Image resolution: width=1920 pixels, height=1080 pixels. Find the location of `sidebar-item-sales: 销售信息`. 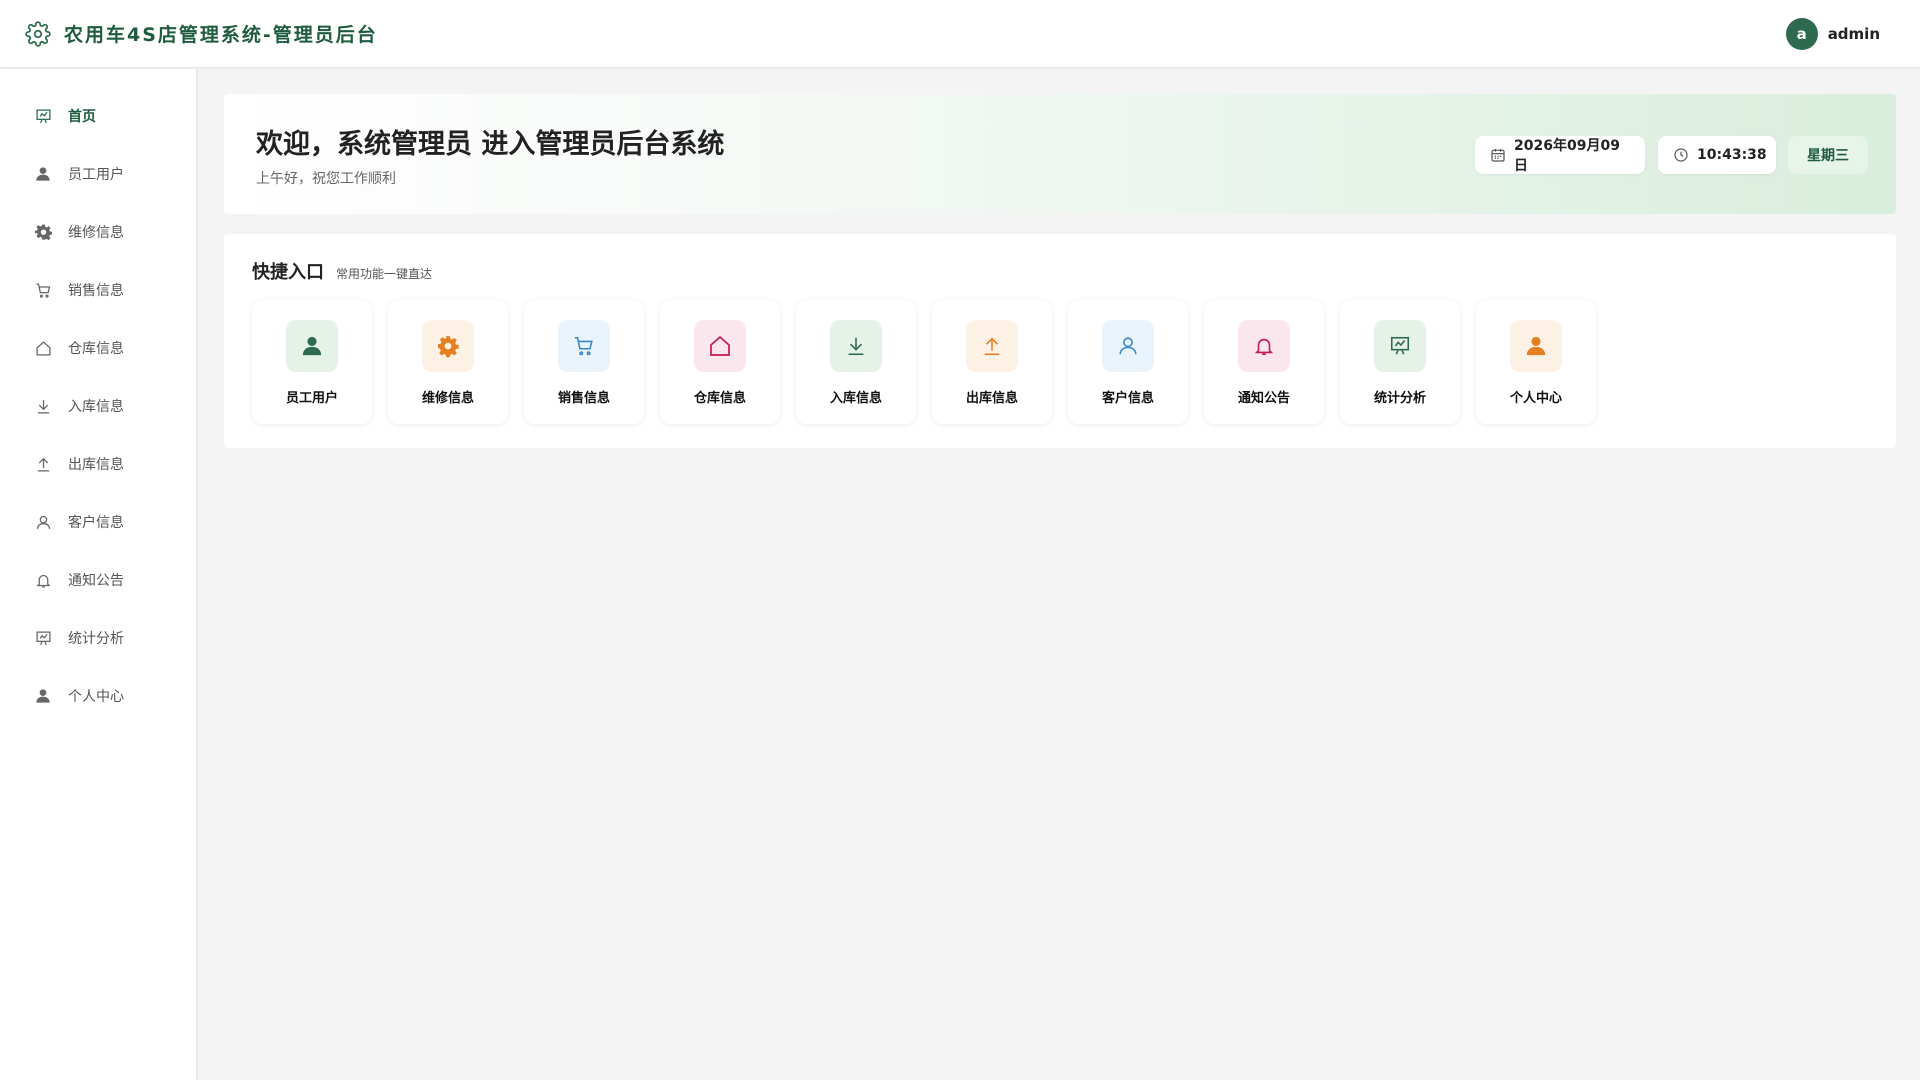

sidebar-item-sales: 销售信息 is located at coordinates (98, 290).